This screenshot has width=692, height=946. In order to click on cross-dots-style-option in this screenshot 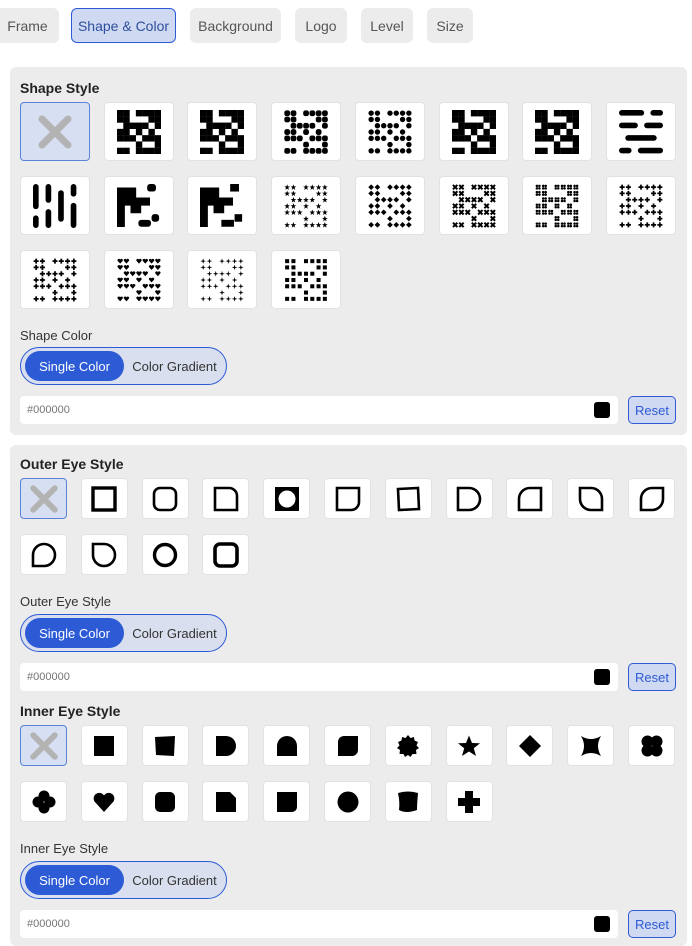, I will do `click(55, 279)`.